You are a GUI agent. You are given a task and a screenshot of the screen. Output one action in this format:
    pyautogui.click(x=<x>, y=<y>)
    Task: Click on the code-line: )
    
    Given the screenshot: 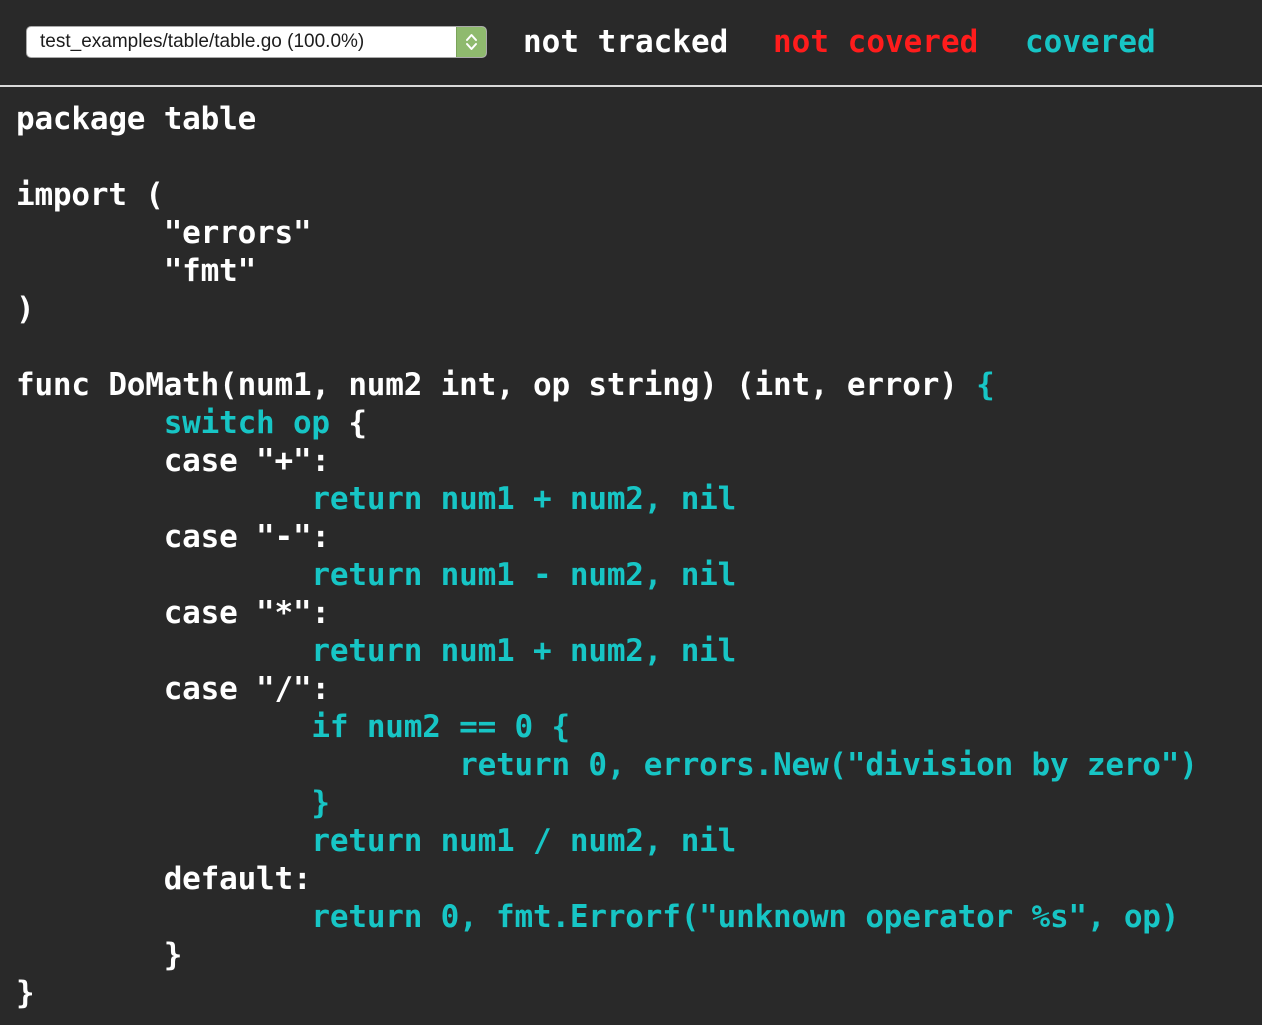 What is the action you would take?
    pyautogui.click(x=607, y=309)
    